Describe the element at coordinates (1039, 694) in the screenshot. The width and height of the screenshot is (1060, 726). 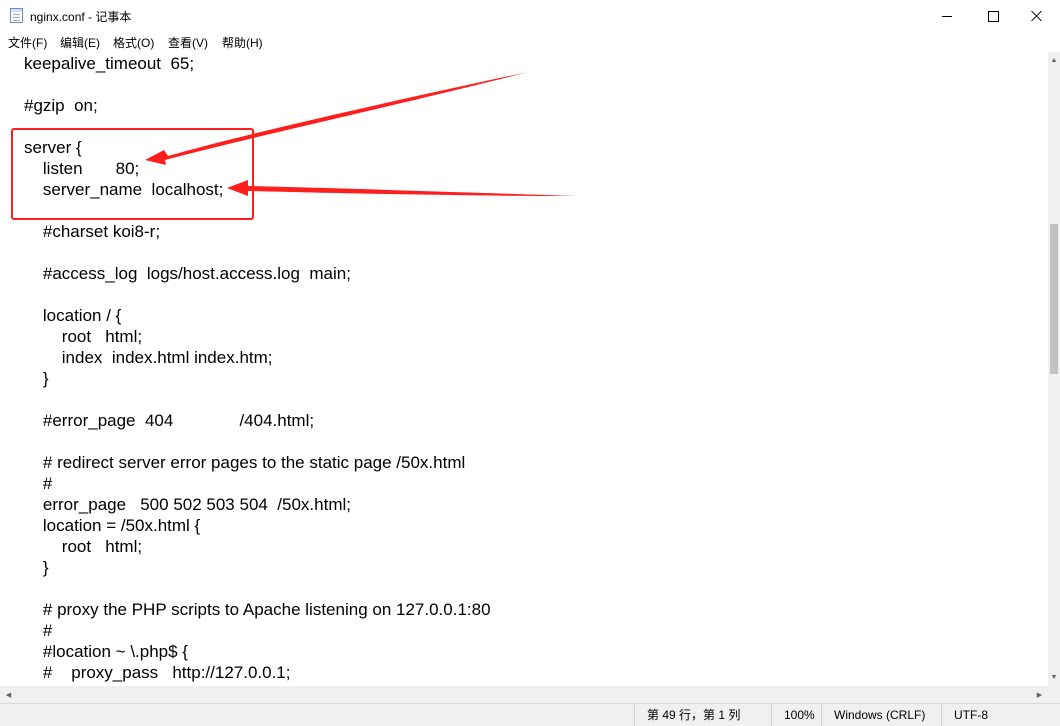
I see `scroll-right-icon: ▶` at that location.